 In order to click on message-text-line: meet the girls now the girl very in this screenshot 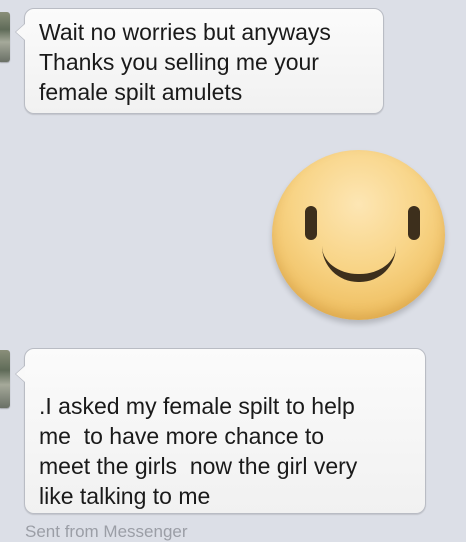, I will do `click(198, 466)`.